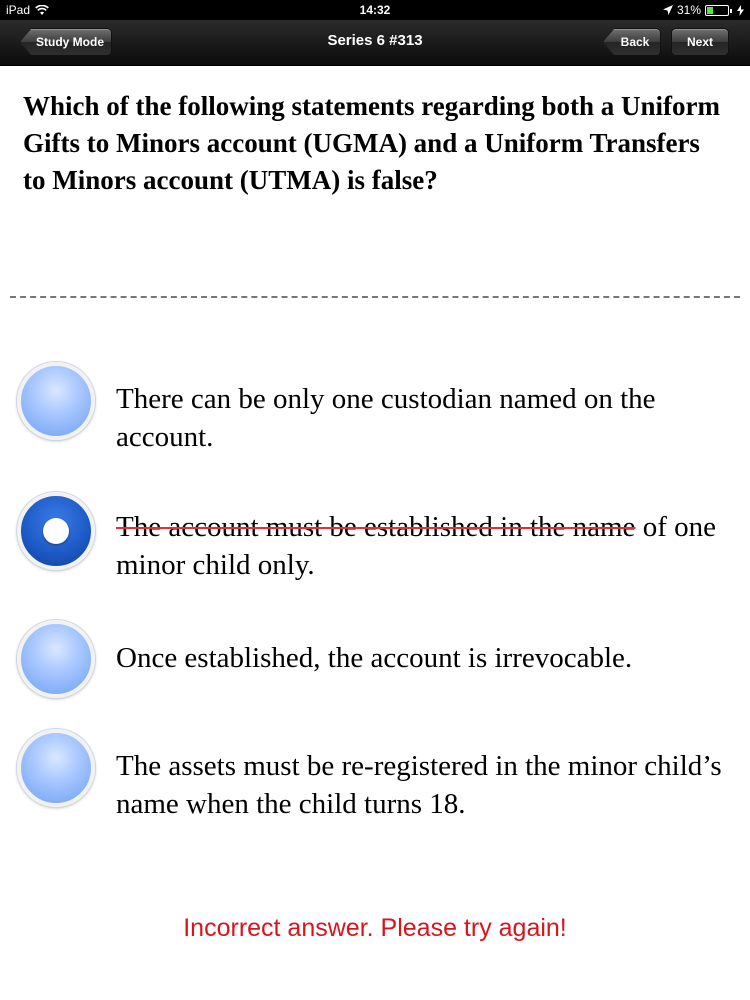 The image size is (750, 1000). I want to click on status-time: 14:32, so click(375, 10).